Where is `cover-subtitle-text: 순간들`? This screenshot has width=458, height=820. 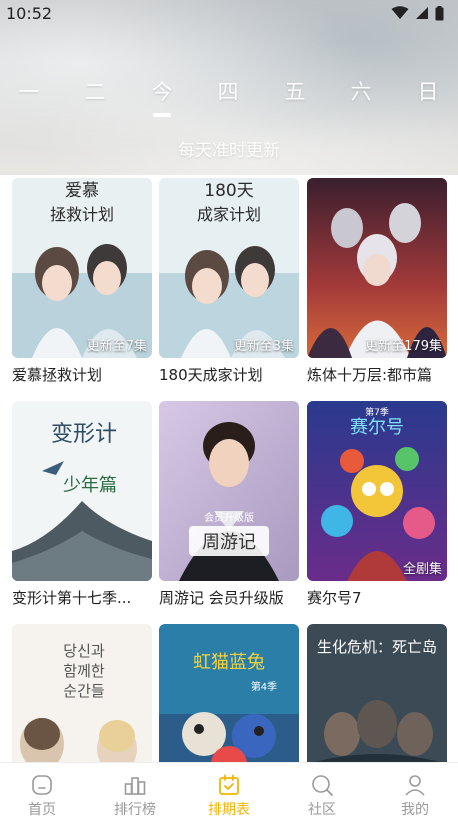
cover-subtitle-text: 순간들 is located at coordinates (84, 691).